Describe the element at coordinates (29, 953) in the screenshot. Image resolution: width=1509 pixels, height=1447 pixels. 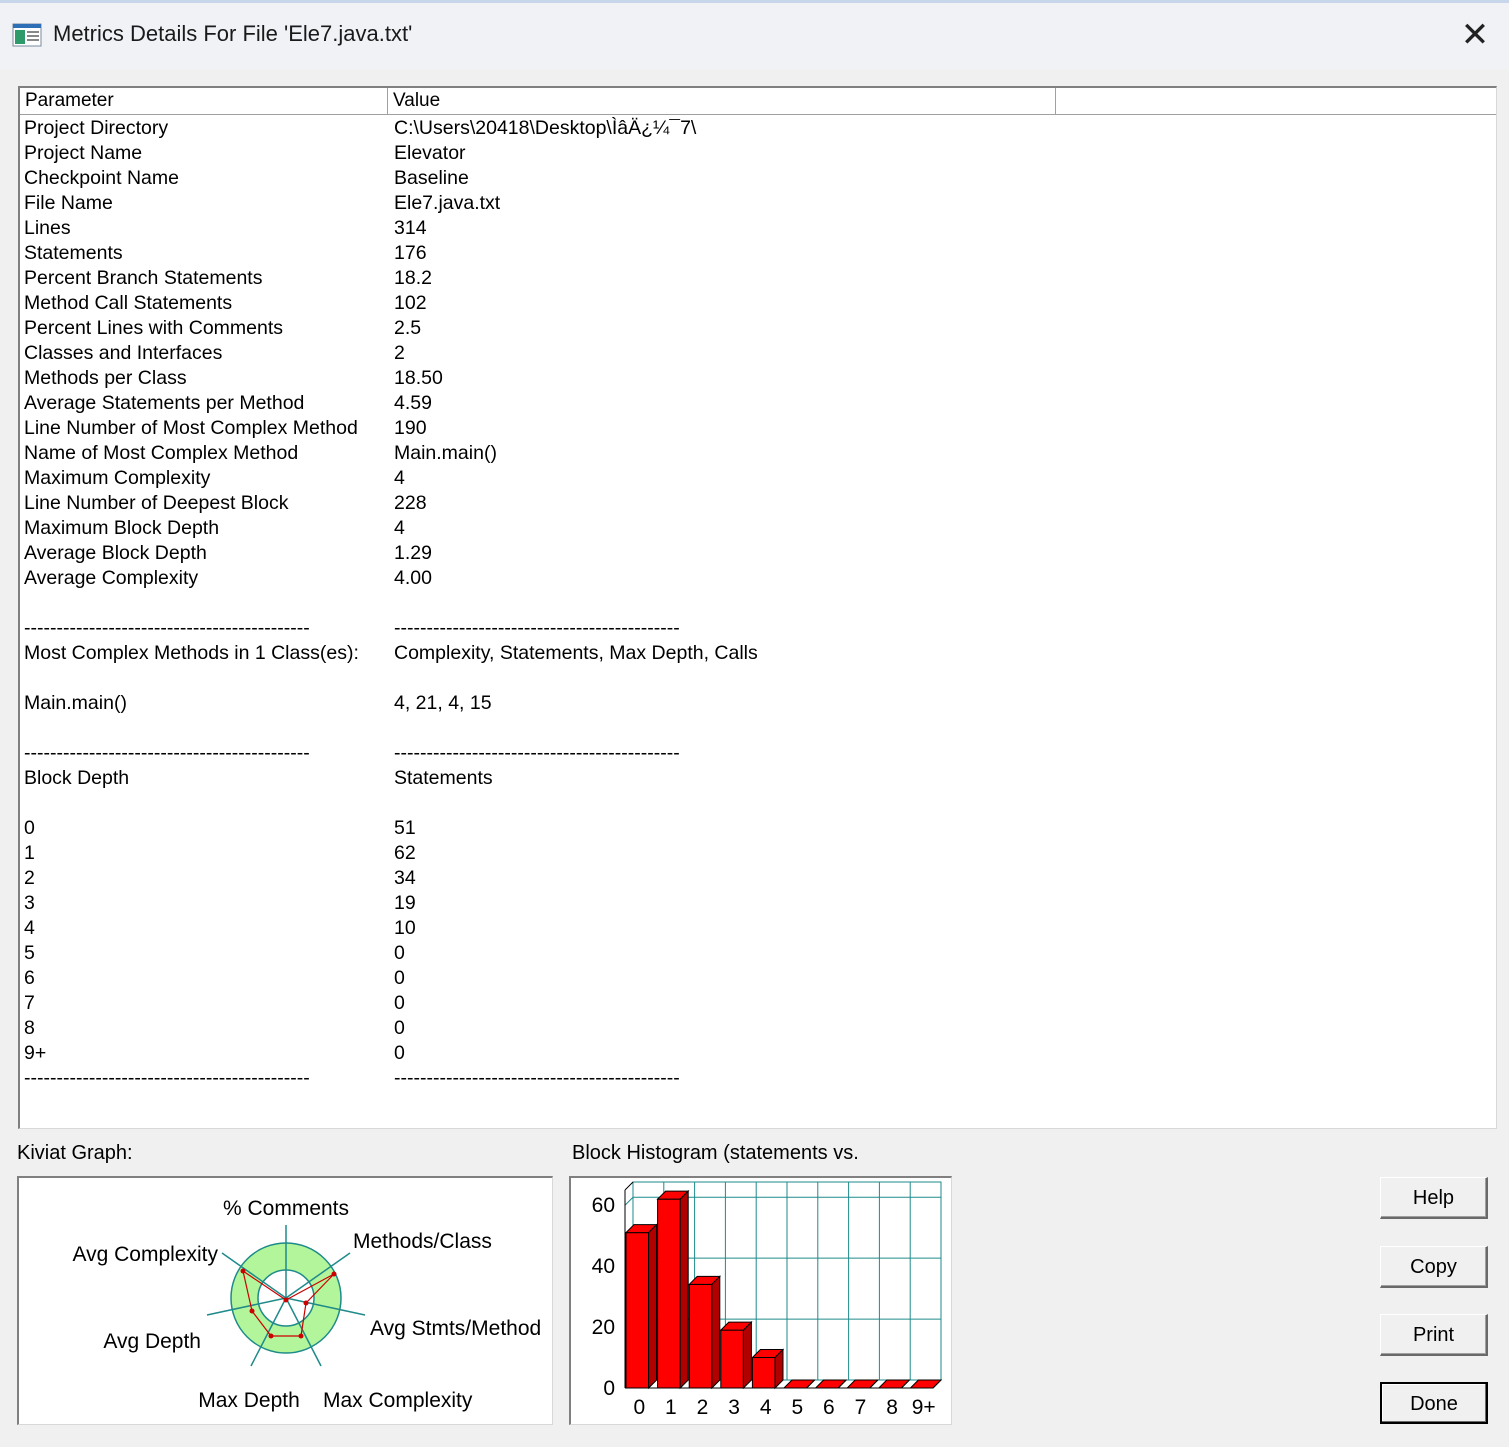
I see `parameter-cell: 5` at that location.